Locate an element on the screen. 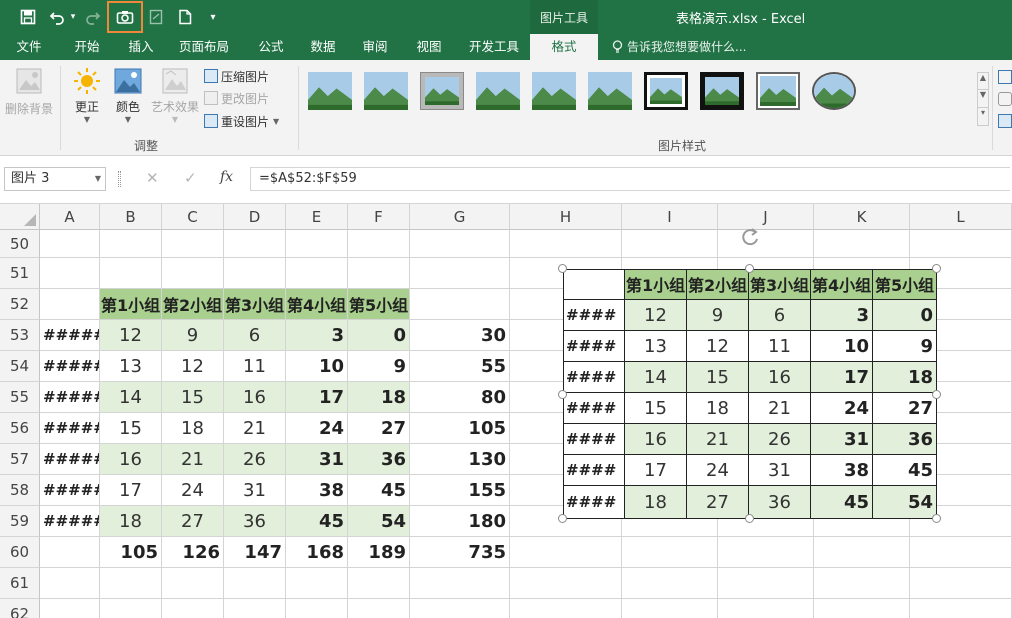 The image size is (1012, 618). tab-insert: 插入 is located at coordinates (141, 47).